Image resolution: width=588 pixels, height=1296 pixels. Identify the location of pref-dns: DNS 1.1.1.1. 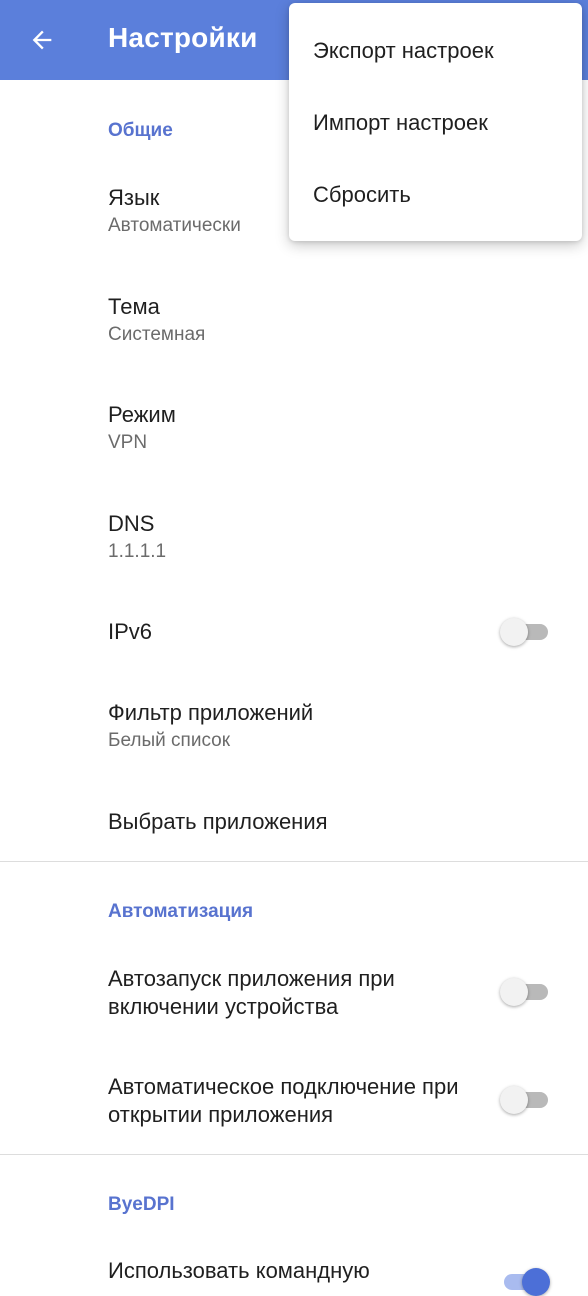
(333, 537).